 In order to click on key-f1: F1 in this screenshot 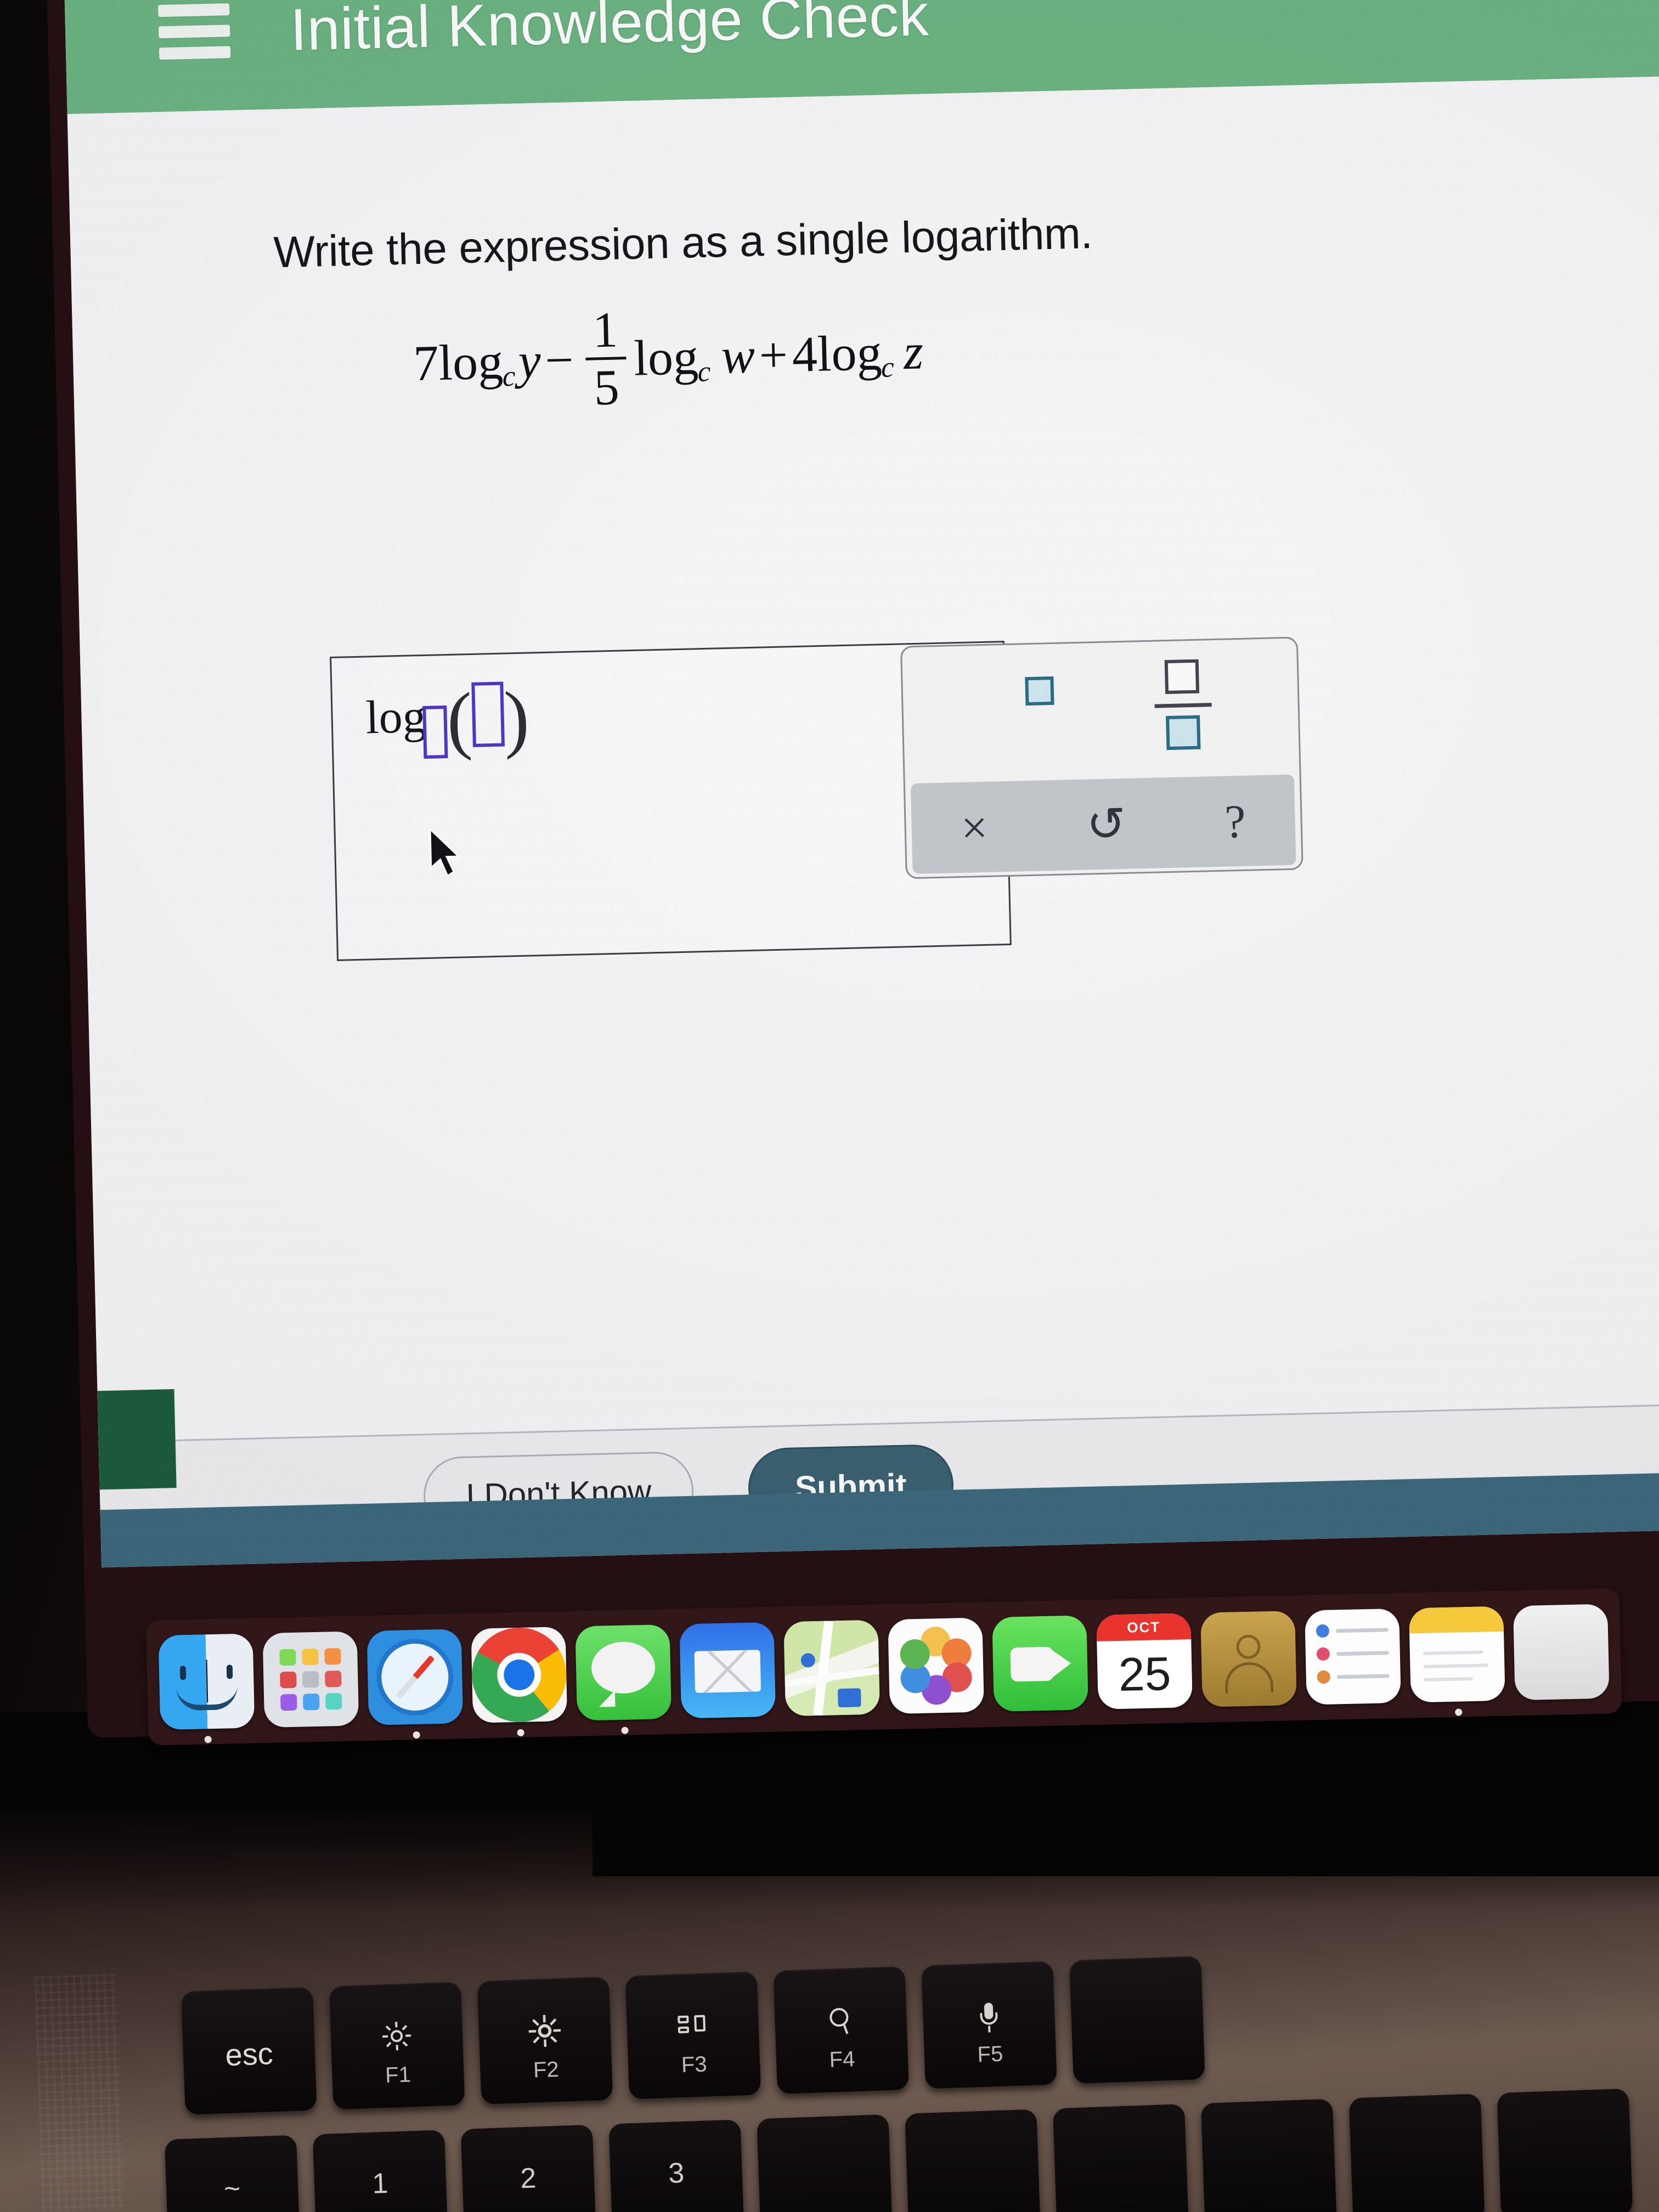, I will do `click(397, 2046)`.